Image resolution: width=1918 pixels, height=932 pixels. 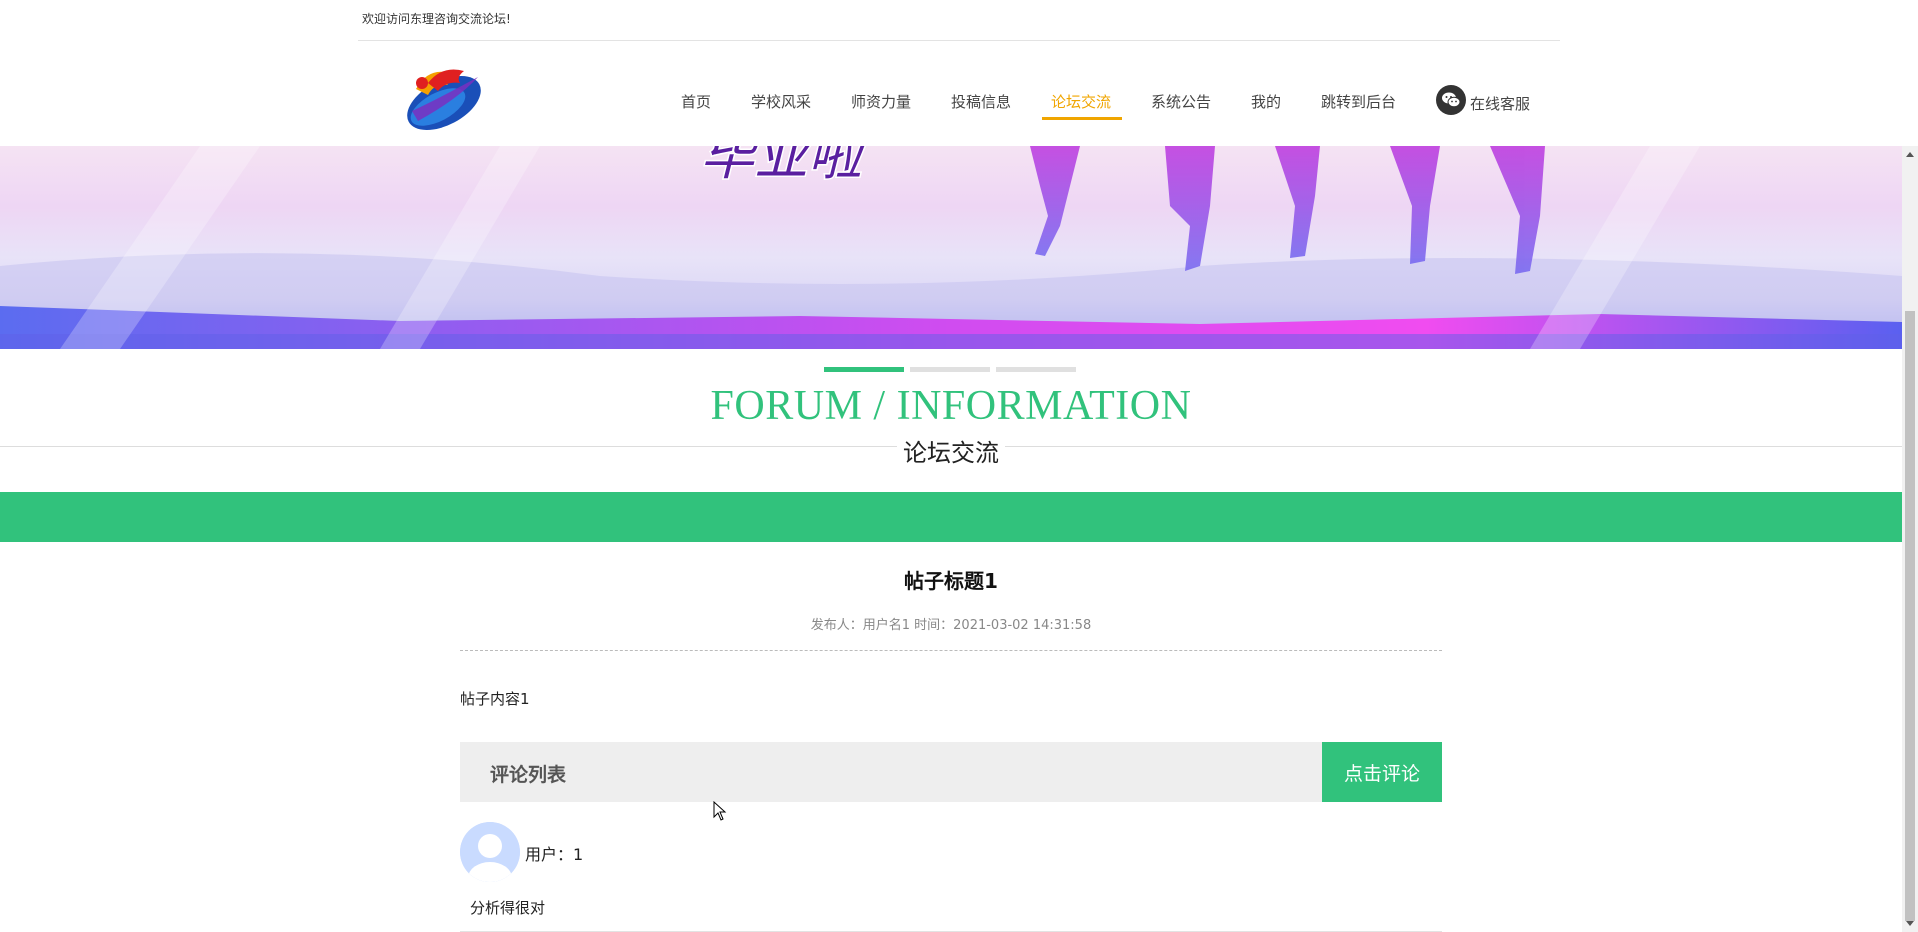 What do you see at coordinates (951, 453) in the screenshot?
I see `section-title-cn-text: 论坛交流` at bounding box center [951, 453].